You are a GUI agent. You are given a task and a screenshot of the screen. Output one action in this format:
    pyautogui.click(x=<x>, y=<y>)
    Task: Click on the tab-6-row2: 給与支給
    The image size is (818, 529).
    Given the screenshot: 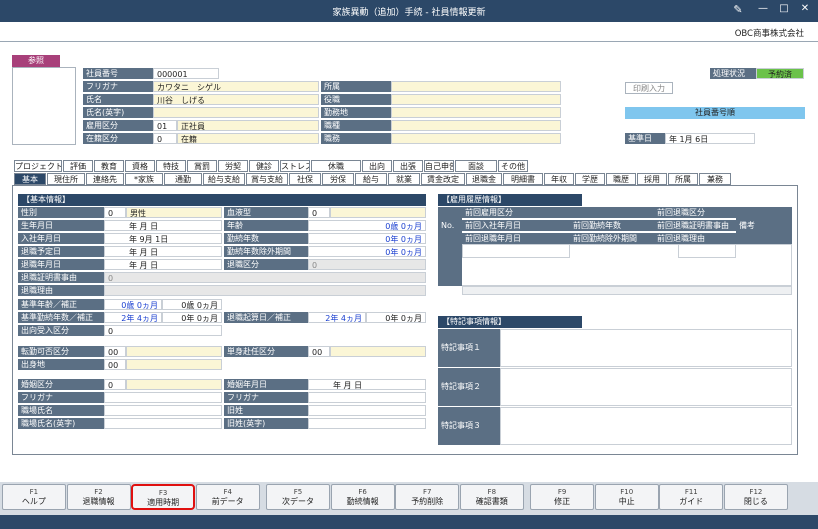 What is the action you would take?
    pyautogui.click(x=224, y=179)
    